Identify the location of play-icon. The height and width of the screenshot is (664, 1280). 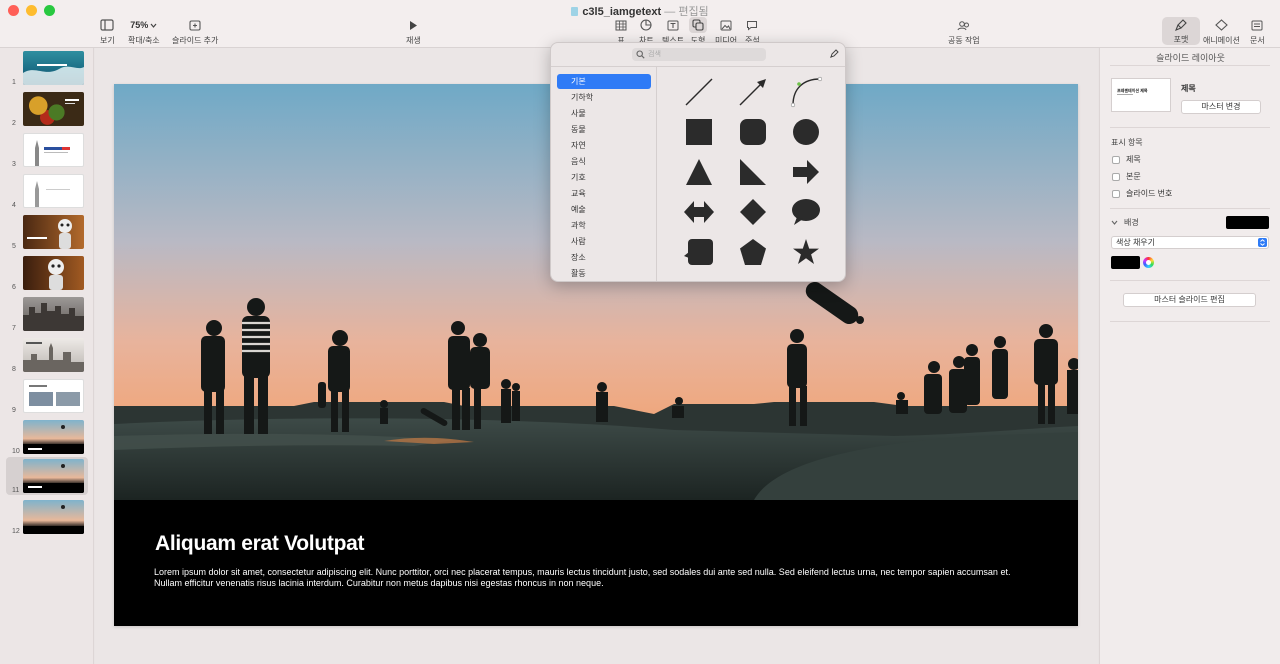
(414, 25).